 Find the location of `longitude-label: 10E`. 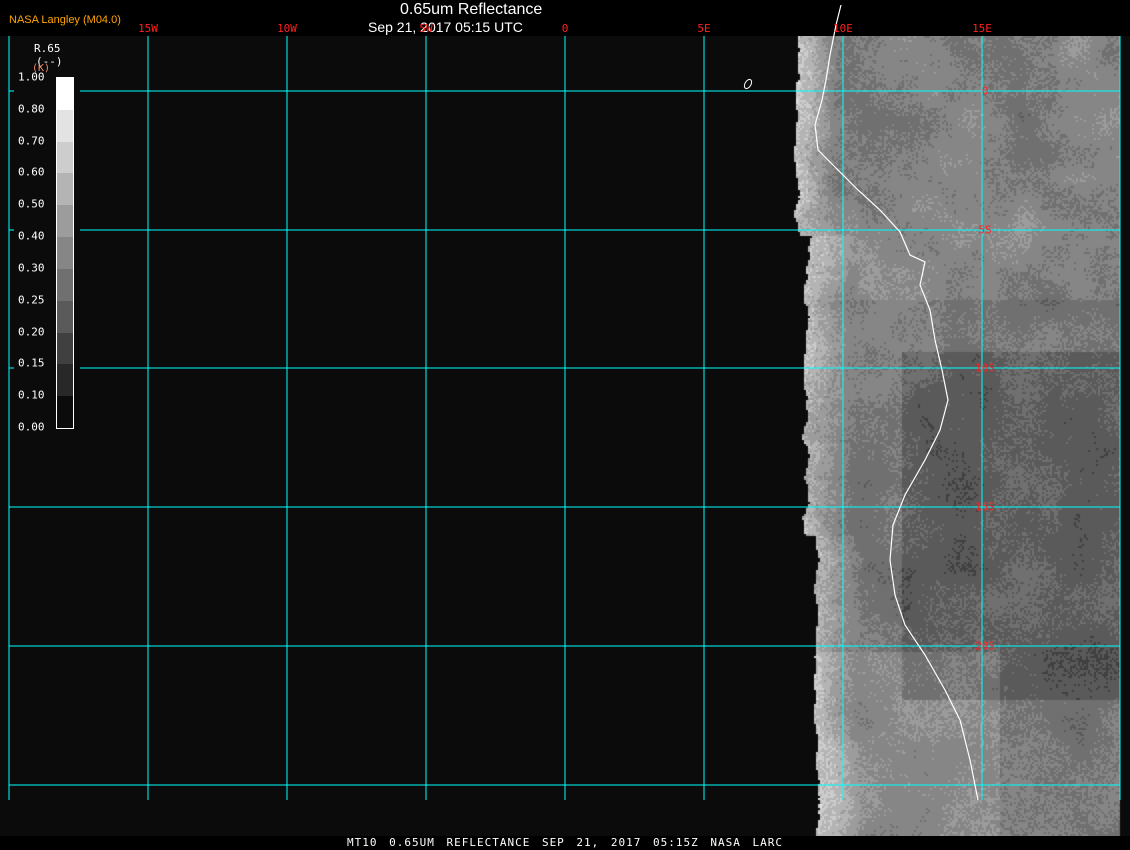

longitude-label: 10E is located at coordinates (843, 28).